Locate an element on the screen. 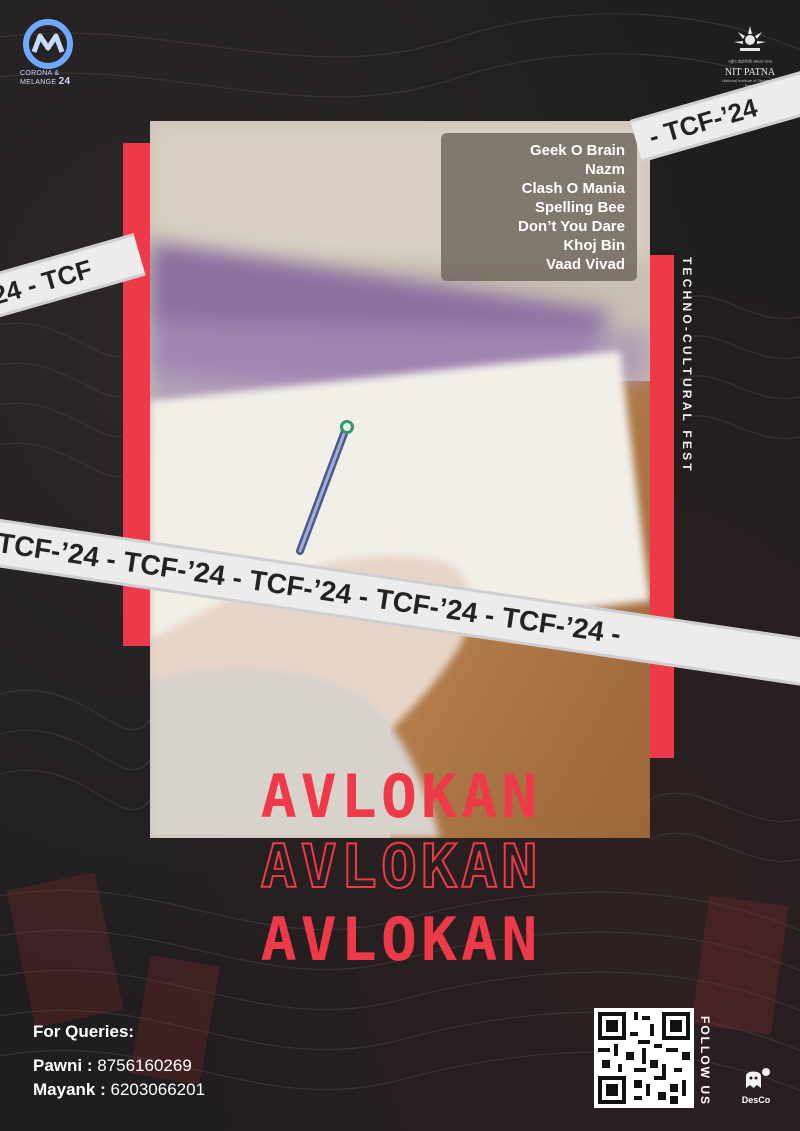 The width and height of the screenshot is (800, 1131). desco-logo: DesCo is located at coordinates (756, 1086).